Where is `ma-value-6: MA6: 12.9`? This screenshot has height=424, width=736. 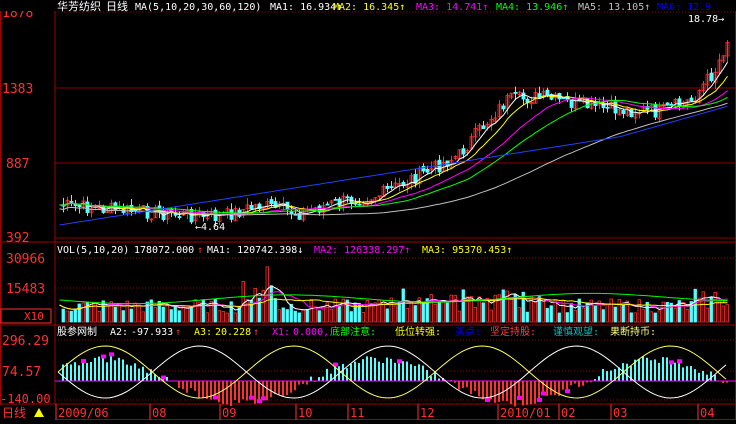 ma-value-6: MA6: 12.9 is located at coordinates (684, 7).